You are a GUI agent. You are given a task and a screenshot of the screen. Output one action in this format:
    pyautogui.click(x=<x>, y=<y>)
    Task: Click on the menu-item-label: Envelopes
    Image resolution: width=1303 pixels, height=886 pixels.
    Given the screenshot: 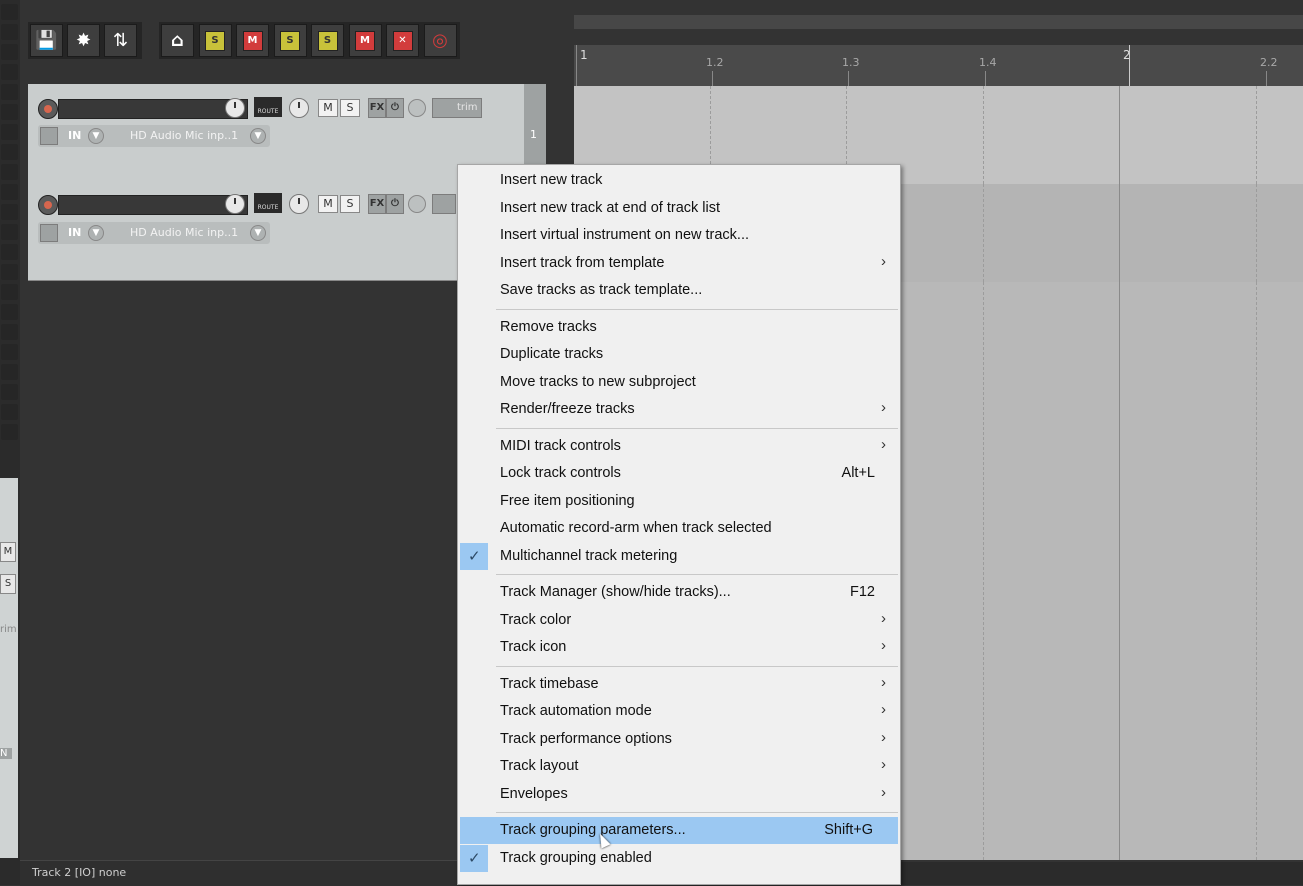 What is the action you would take?
    pyautogui.click(x=534, y=793)
    